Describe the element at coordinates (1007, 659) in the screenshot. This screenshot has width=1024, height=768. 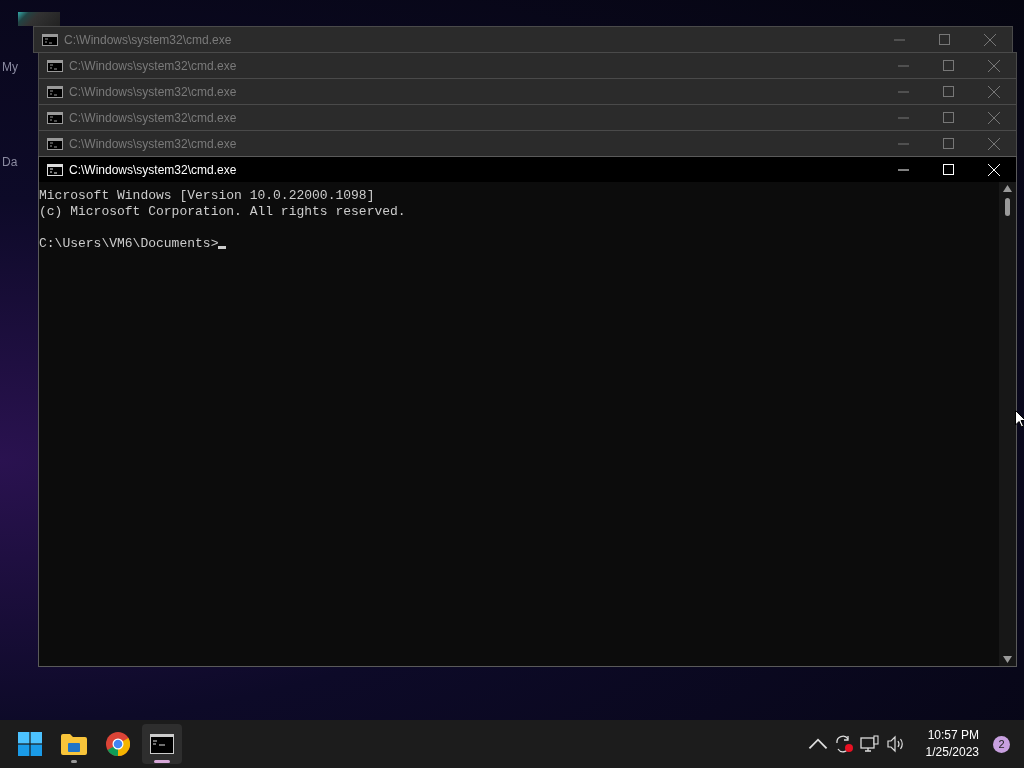
I see `scroll-down-icon` at that location.